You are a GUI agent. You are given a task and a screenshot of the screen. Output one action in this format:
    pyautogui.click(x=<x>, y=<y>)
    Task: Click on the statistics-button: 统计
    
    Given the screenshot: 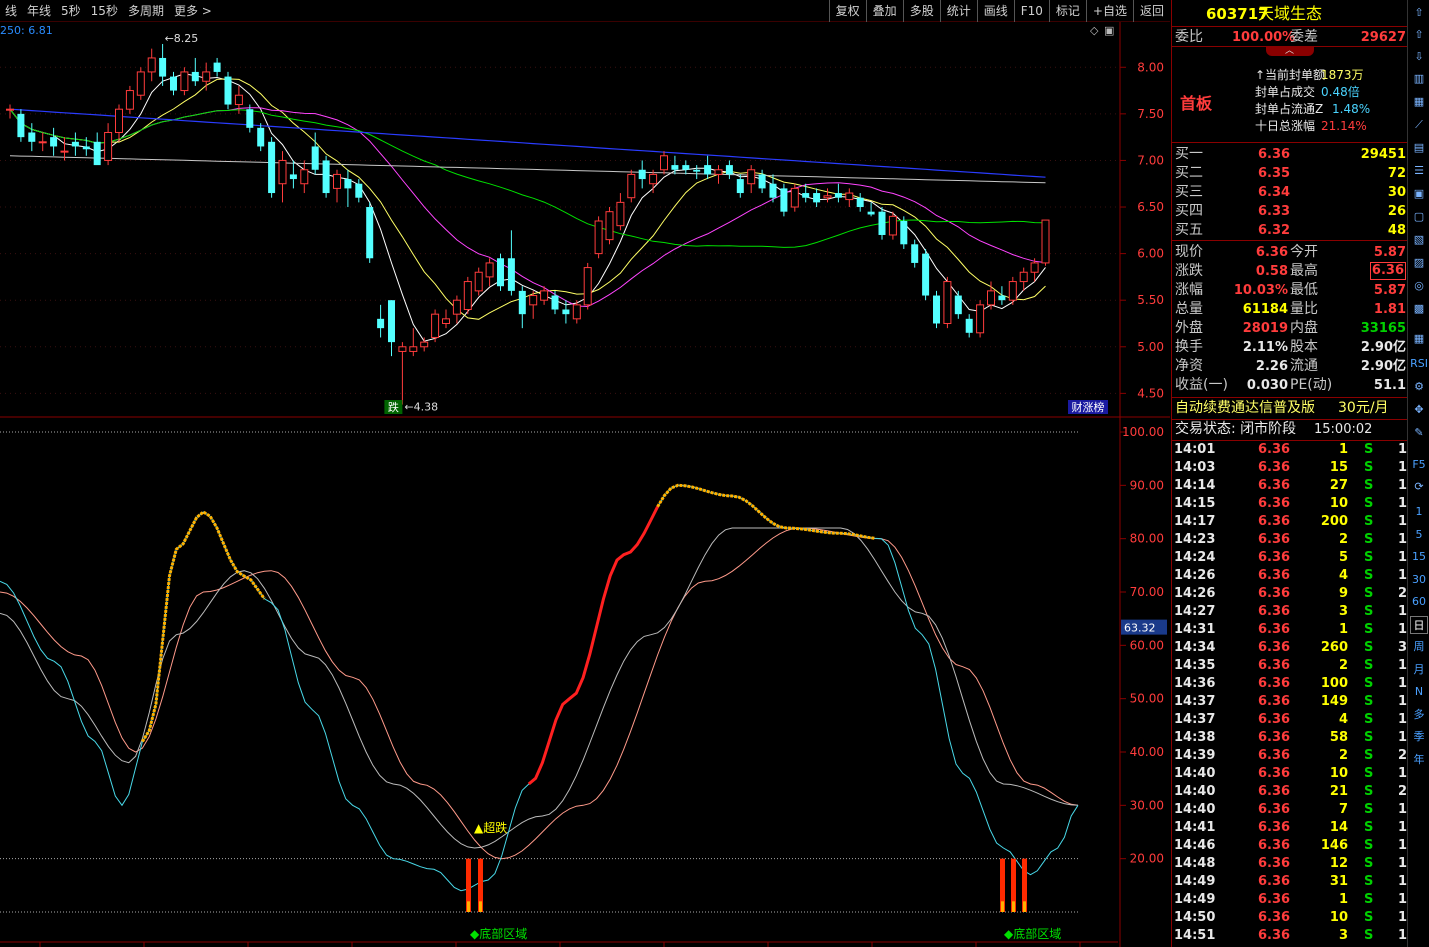 What is the action you would take?
    pyautogui.click(x=958, y=11)
    